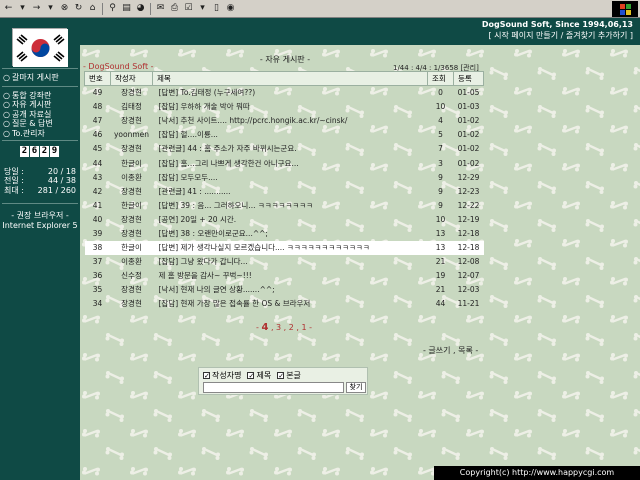 Image resolution: width=640 pixels, height=480 pixels. Describe the element at coordinates (32, 124) in the screenshot. I see `sidebar-item-label: 질문 & 답변` at that location.